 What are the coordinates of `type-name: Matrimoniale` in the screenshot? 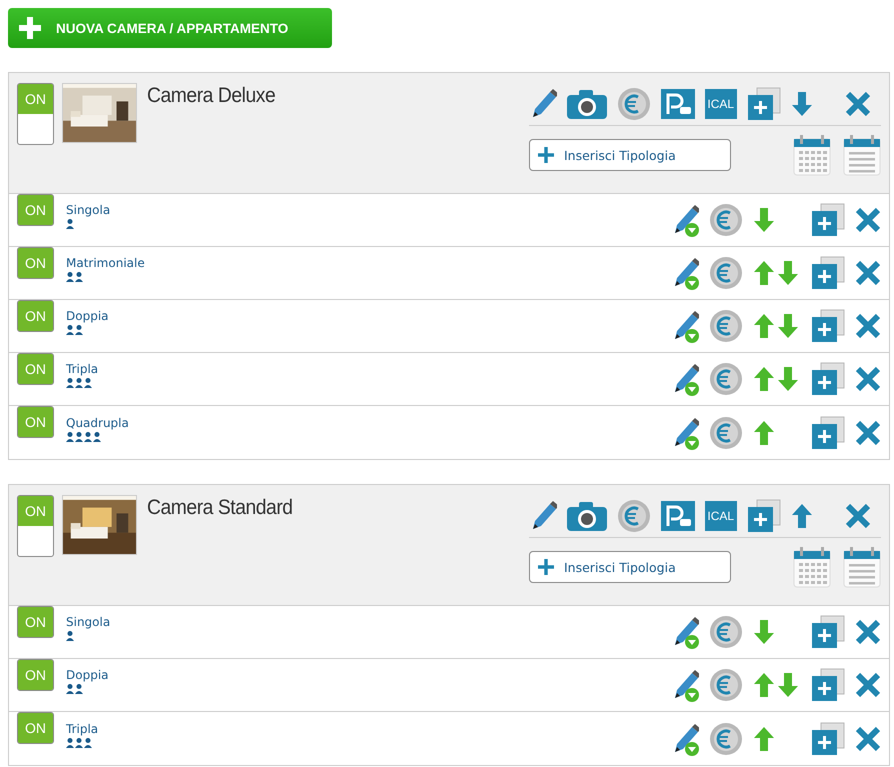 It's located at (105, 263).